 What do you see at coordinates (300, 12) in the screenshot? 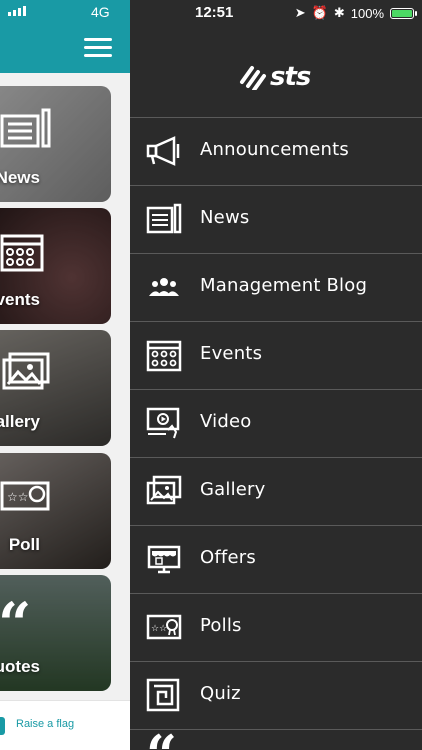
I see `location-icon: ➤` at bounding box center [300, 12].